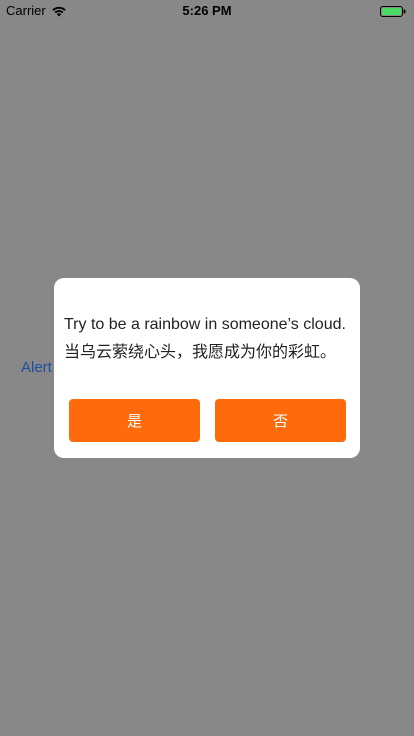 The height and width of the screenshot is (736, 414). Describe the element at coordinates (280, 420) in the screenshot. I see `no-button: 否` at that location.